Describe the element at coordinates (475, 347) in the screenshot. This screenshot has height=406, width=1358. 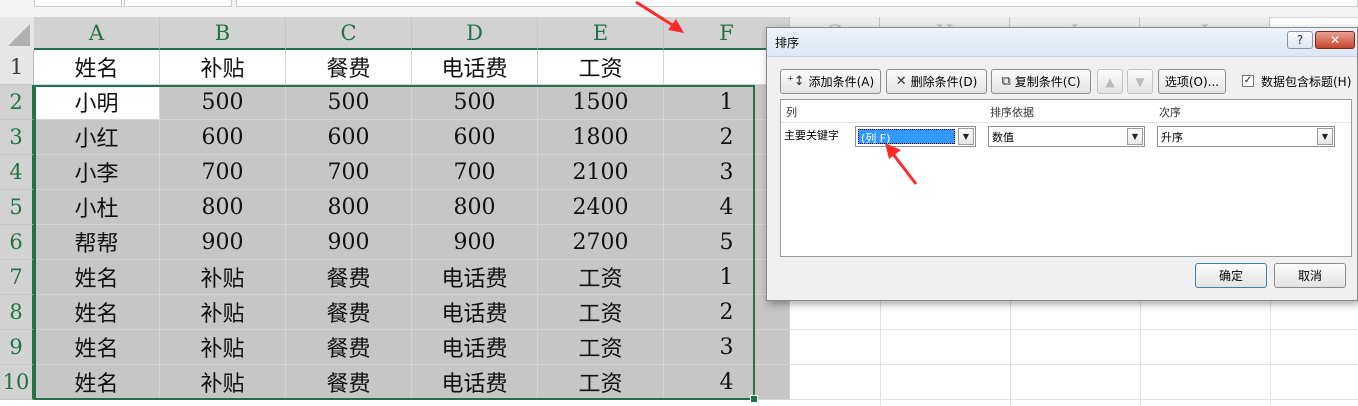
I see `cell-d9: 电话费` at that location.